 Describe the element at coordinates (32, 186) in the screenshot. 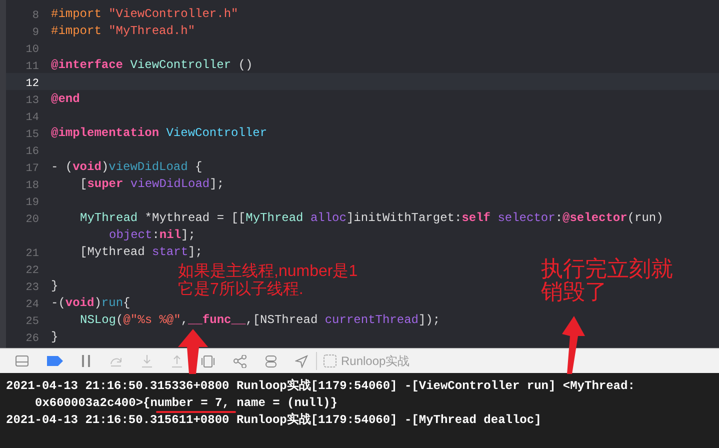

I see `line-number: 18` at that location.